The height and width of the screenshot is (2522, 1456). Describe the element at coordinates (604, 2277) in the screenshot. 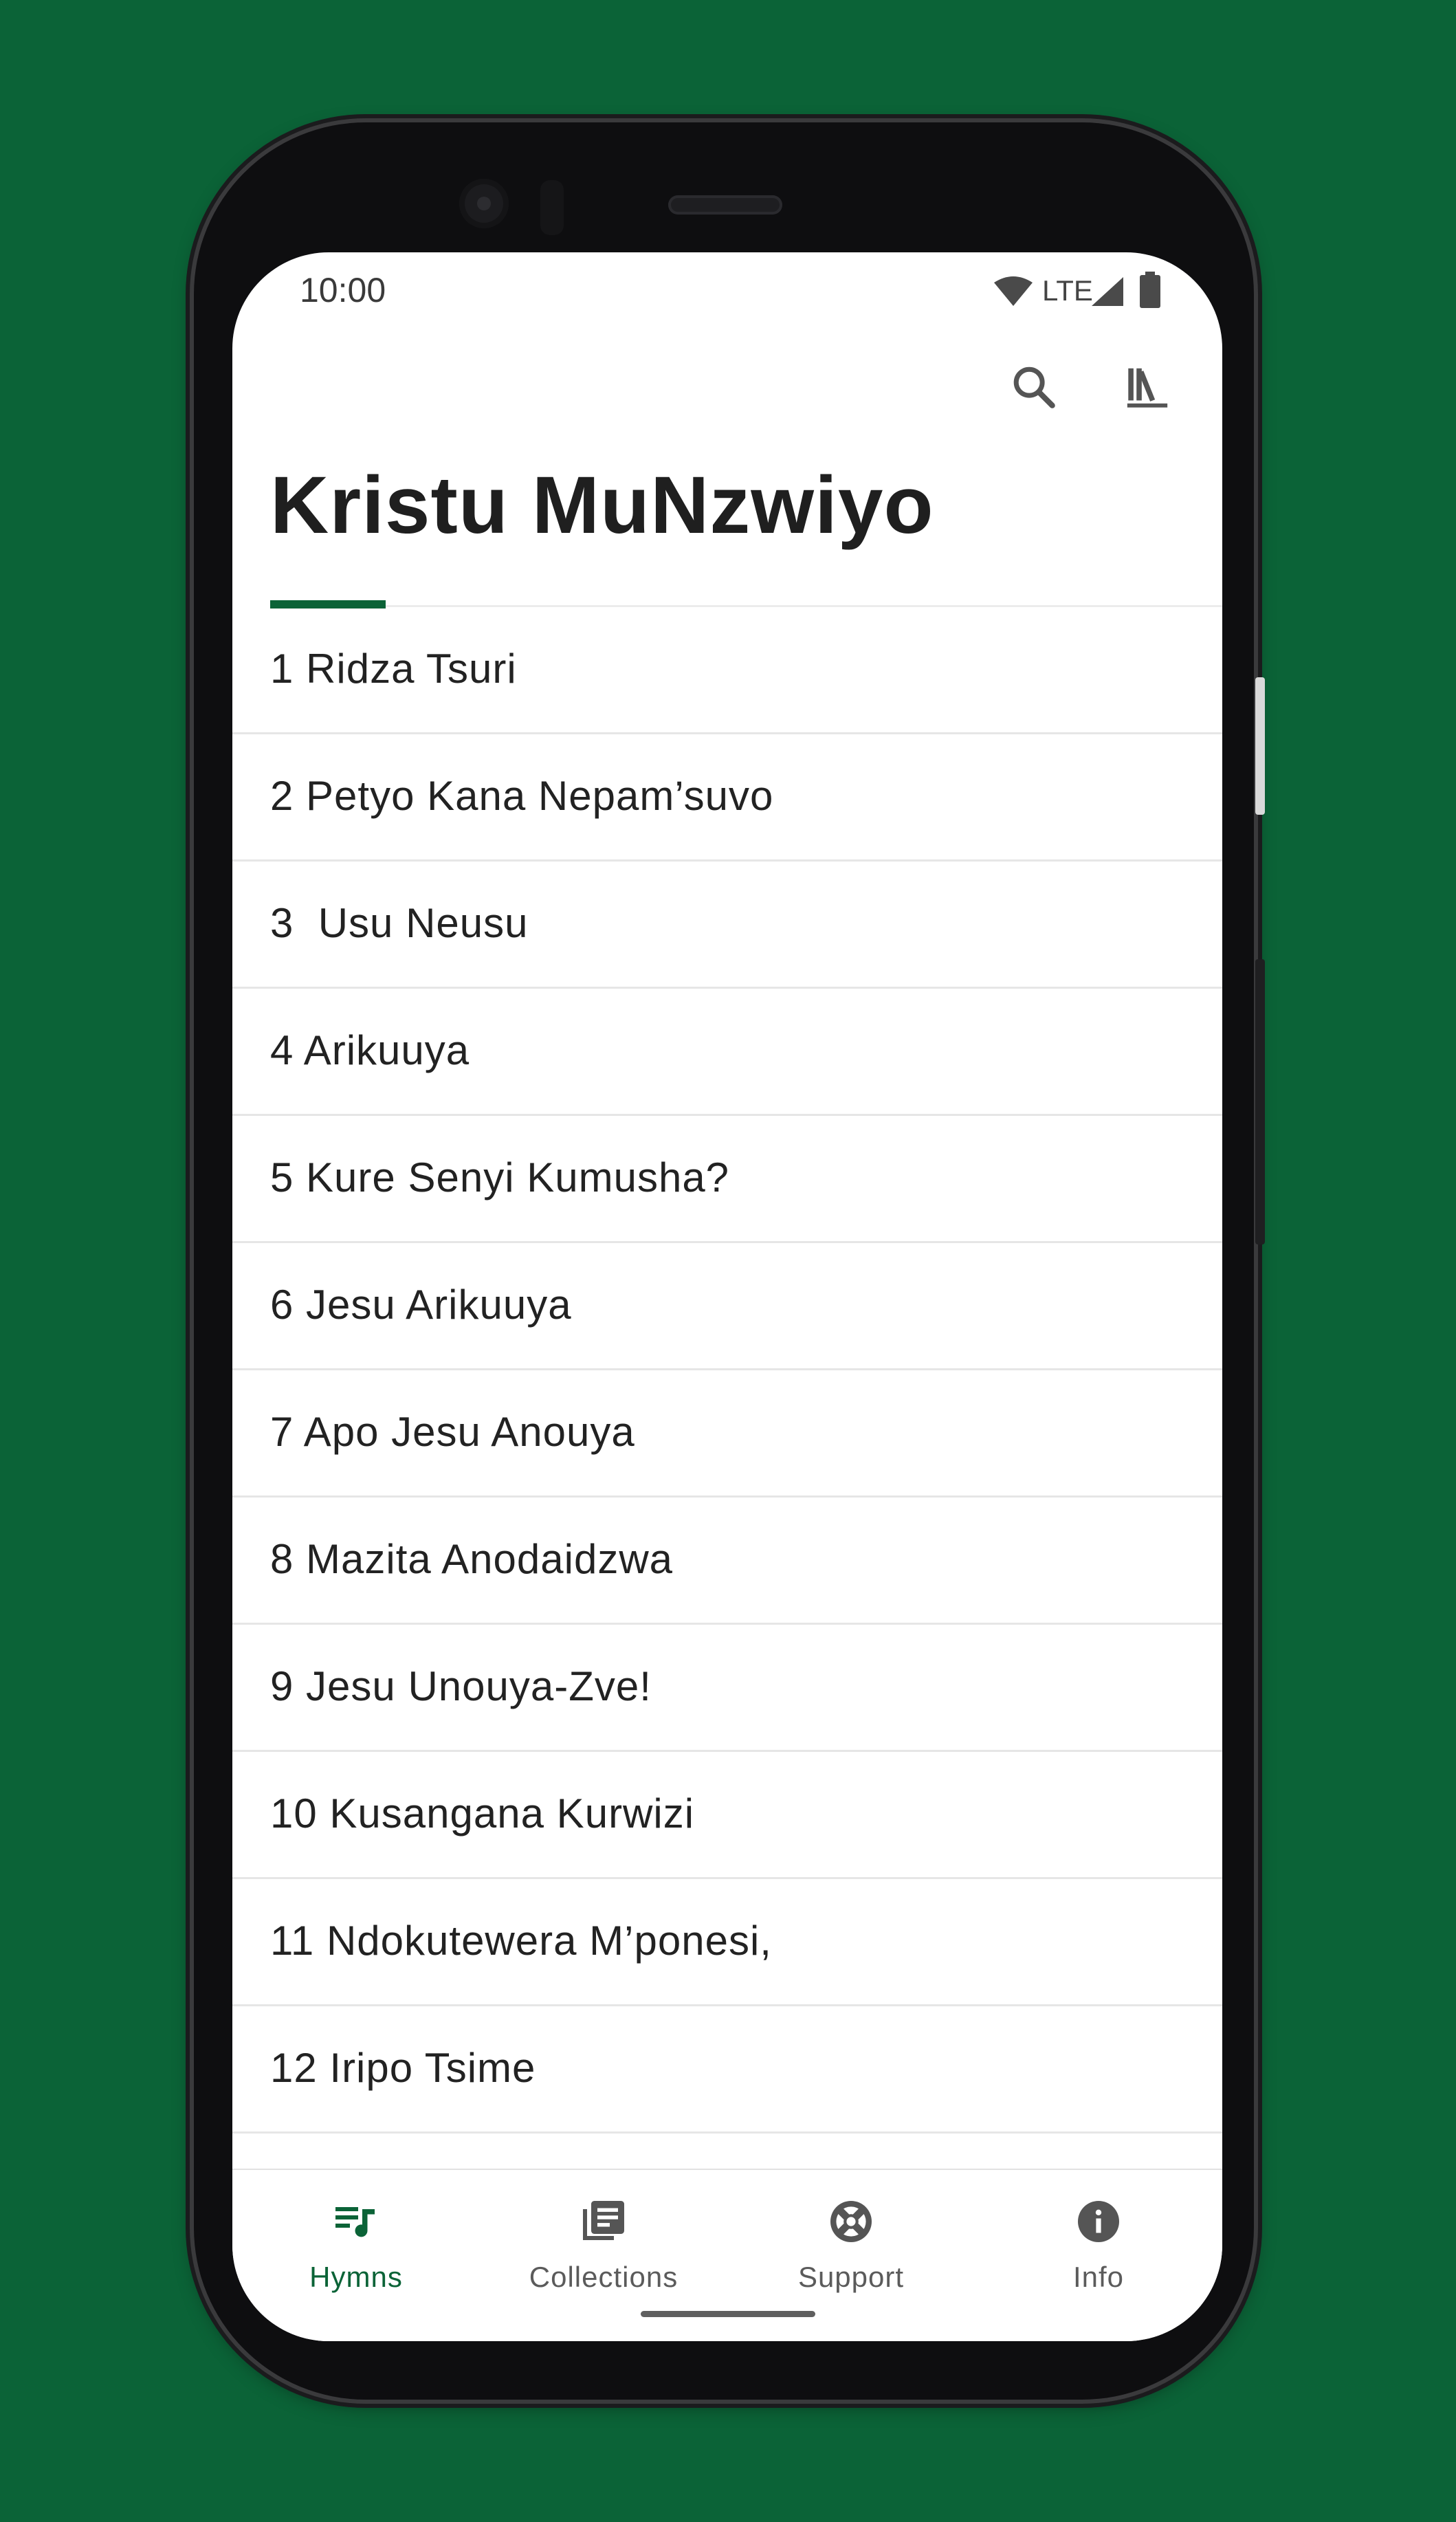

I see `nav-label: Collections` at that location.